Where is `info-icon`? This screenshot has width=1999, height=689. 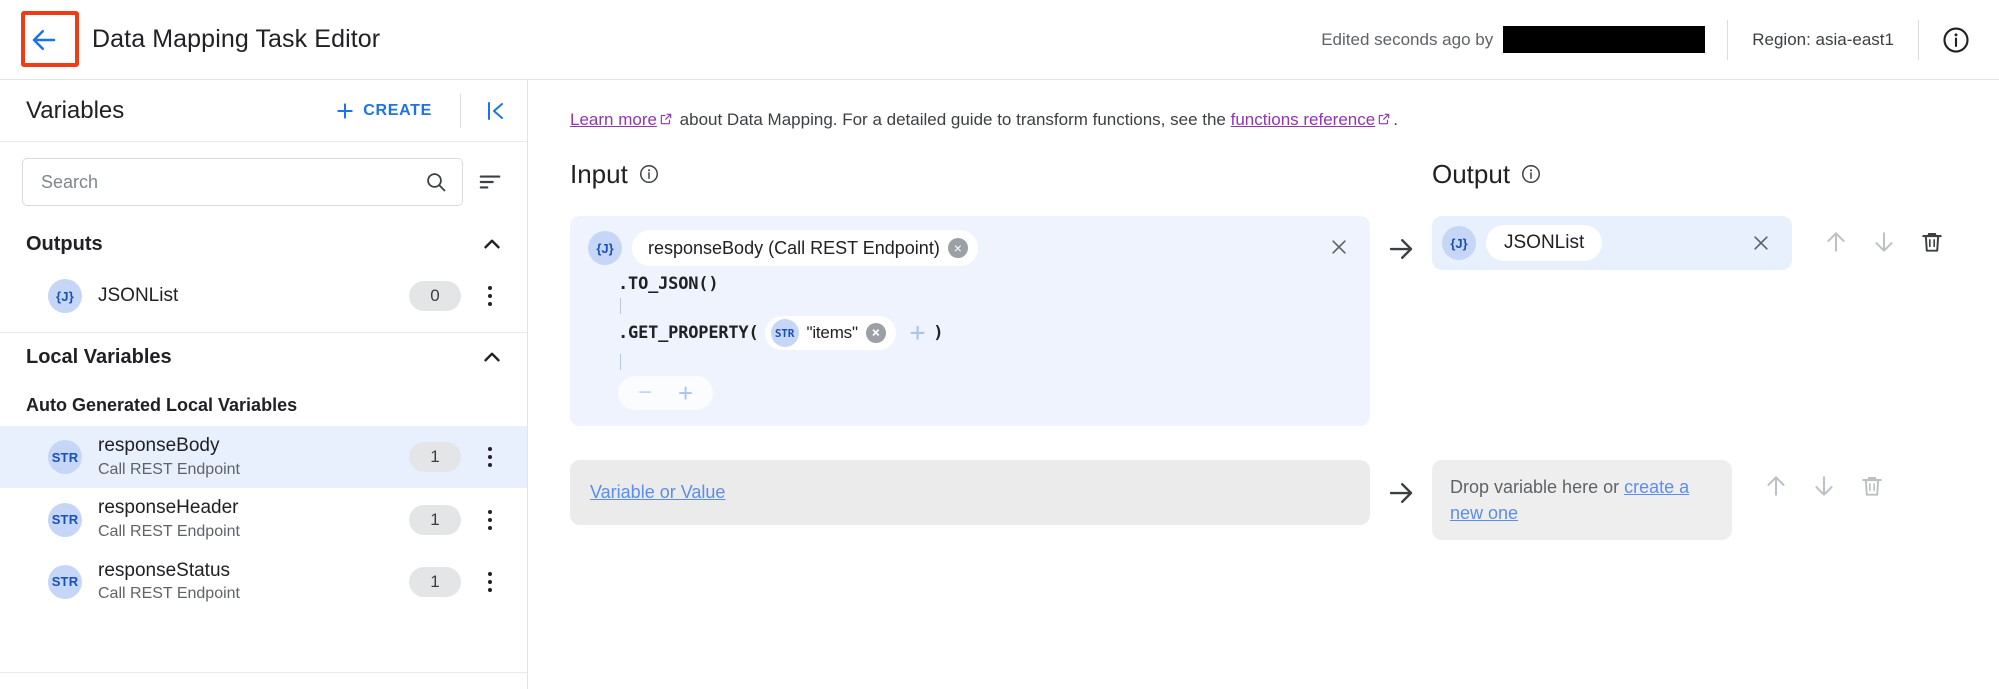 info-icon is located at coordinates (1956, 39).